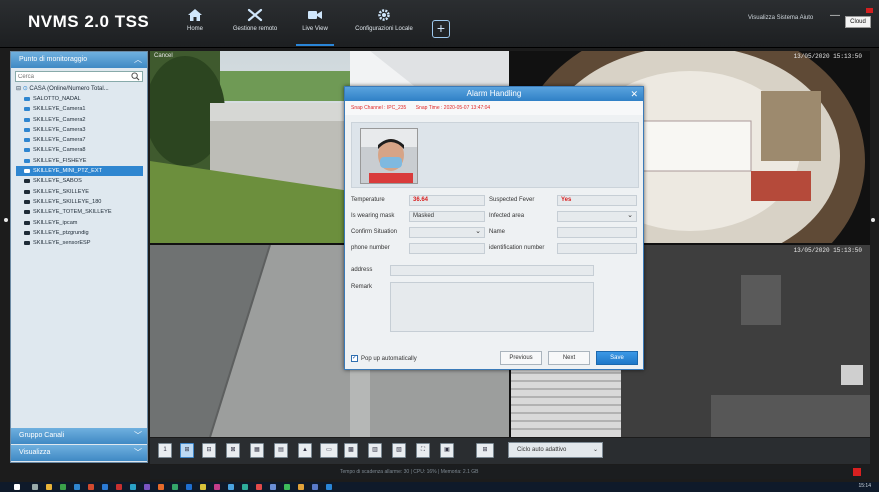 Image resolution: width=879 pixels, height=492 pixels. Describe the element at coordinates (79, 436) in the screenshot. I see `channel-group-header: Gruppo Canali ﹀` at that location.